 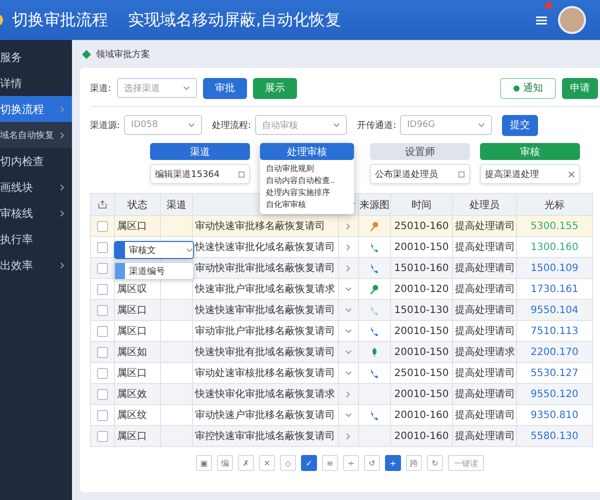 I want to click on column-header: 渠道, so click(x=176, y=205).